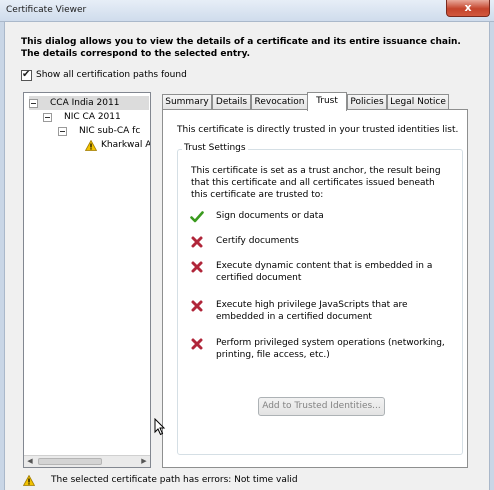  I want to click on permission-label: Sign documents or data, so click(270, 216).